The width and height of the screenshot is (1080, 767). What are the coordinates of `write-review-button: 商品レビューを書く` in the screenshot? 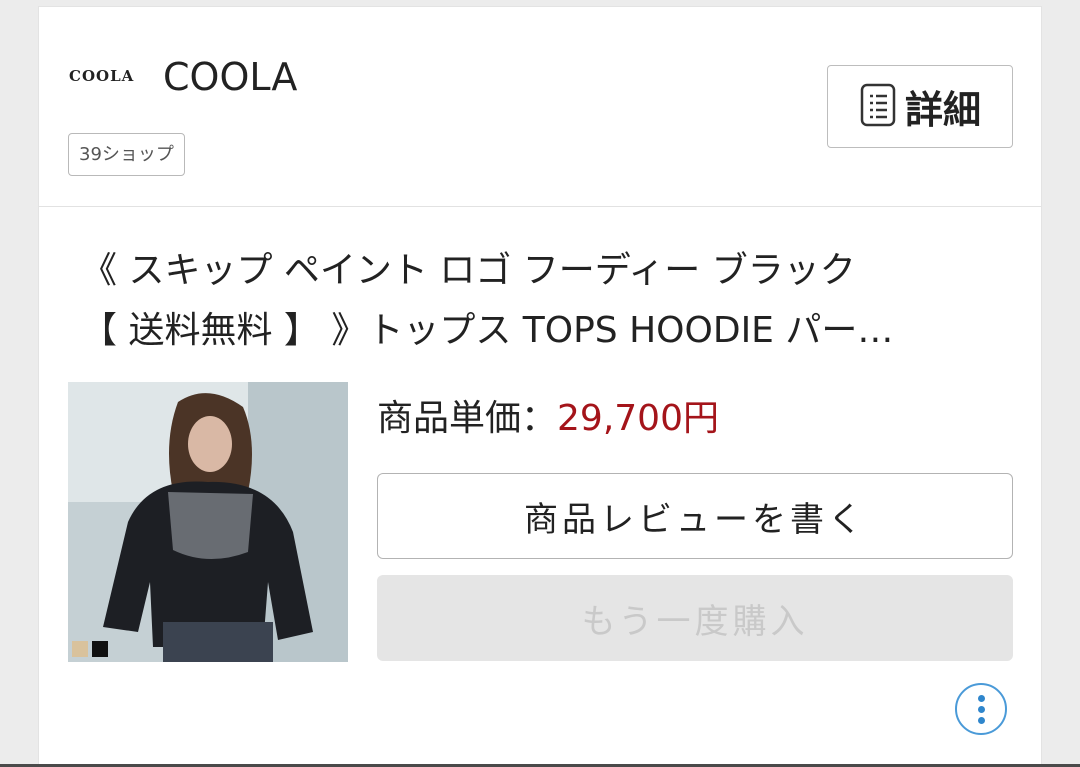 It's located at (695, 516).